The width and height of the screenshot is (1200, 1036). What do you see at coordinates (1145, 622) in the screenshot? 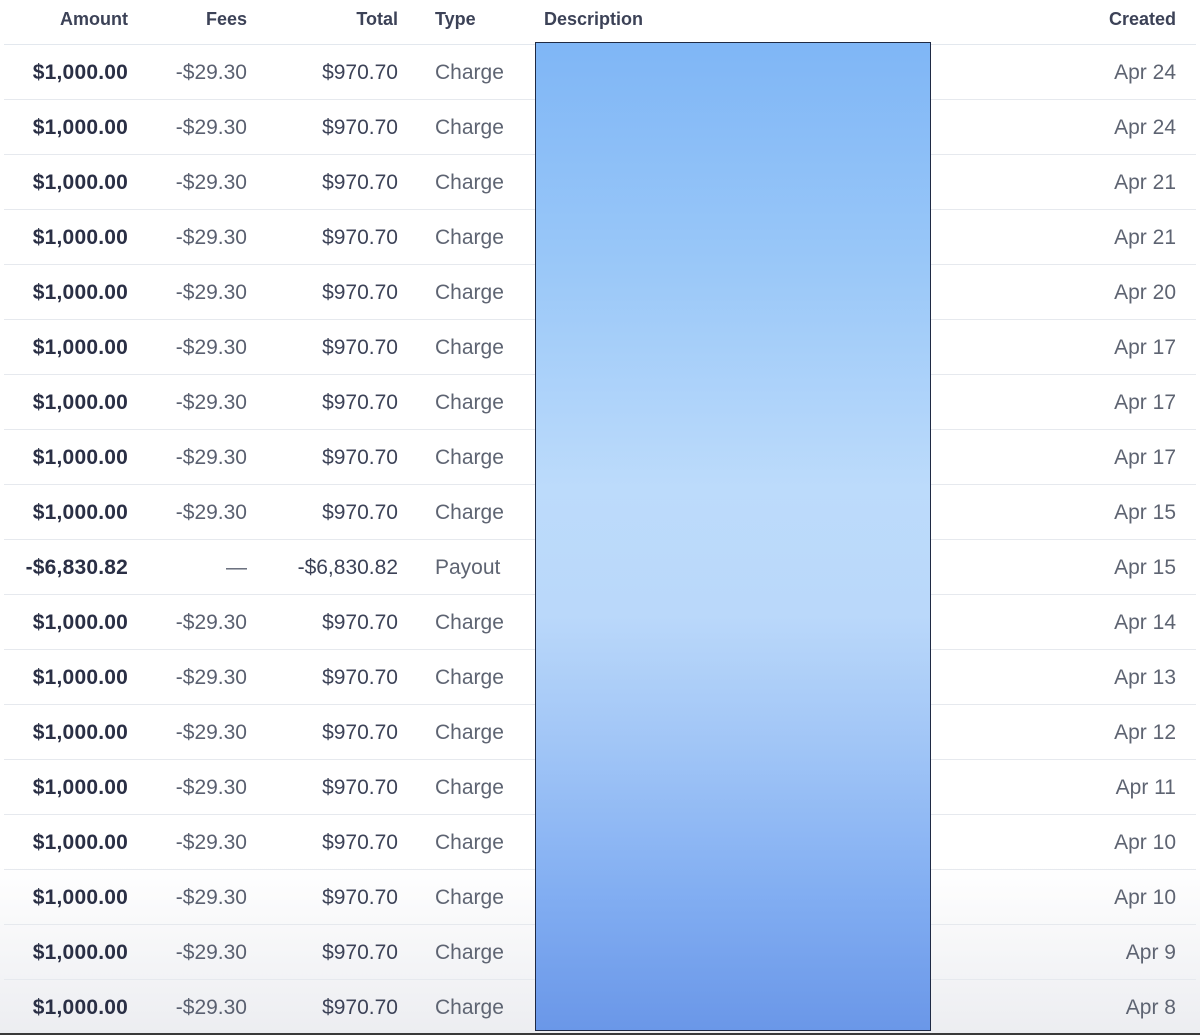
I see `row-created: Apr 14` at bounding box center [1145, 622].